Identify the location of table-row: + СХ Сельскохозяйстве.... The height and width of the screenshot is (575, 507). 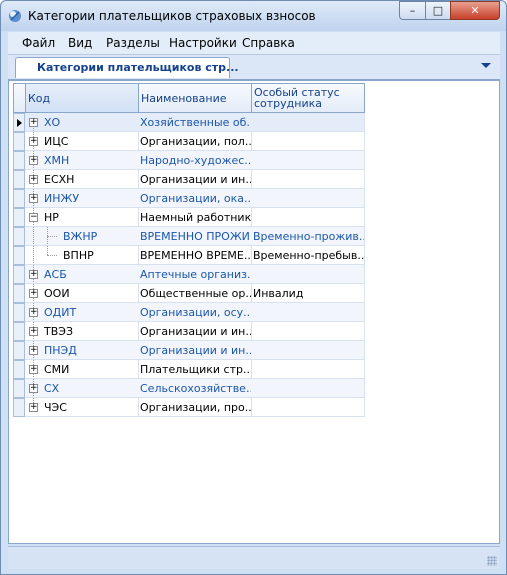
(189, 388).